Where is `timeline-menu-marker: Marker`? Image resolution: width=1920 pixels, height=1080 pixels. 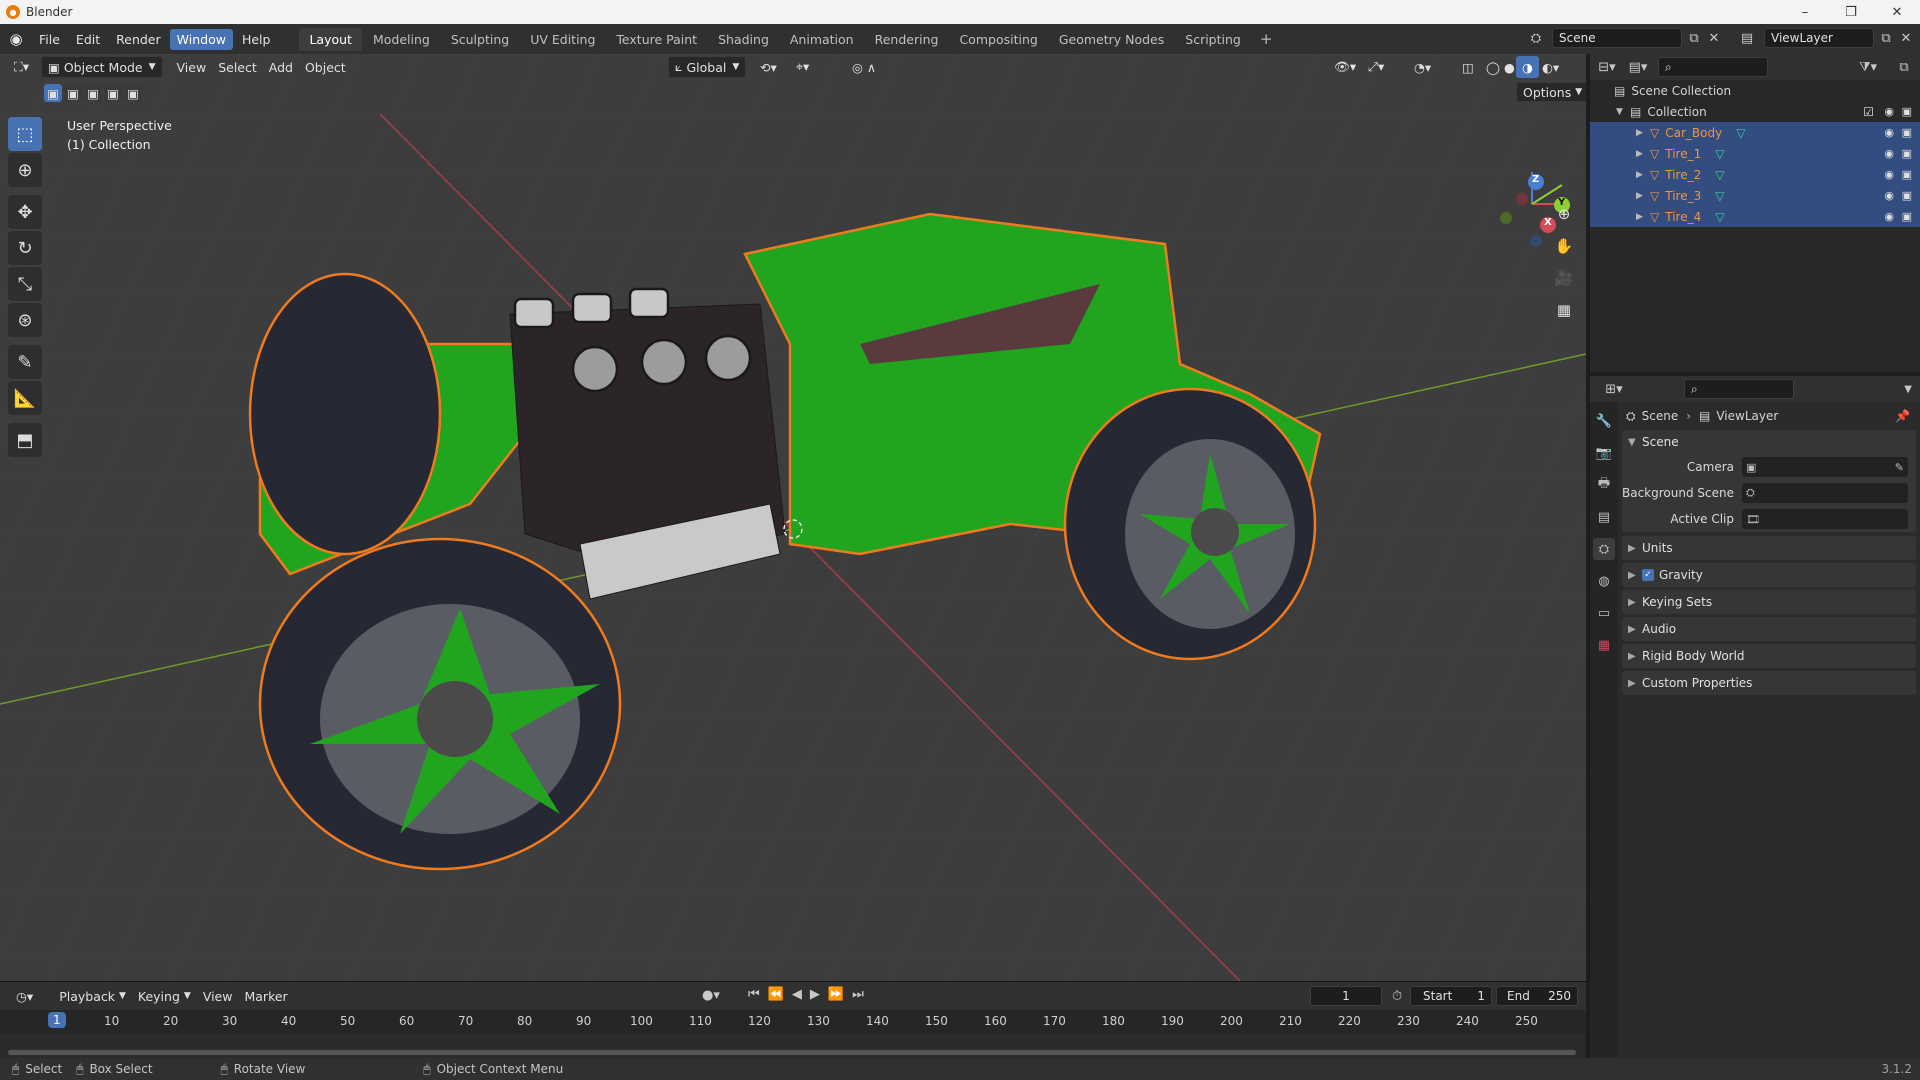 timeline-menu-marker: Marker is located at coordinates (265, 996).